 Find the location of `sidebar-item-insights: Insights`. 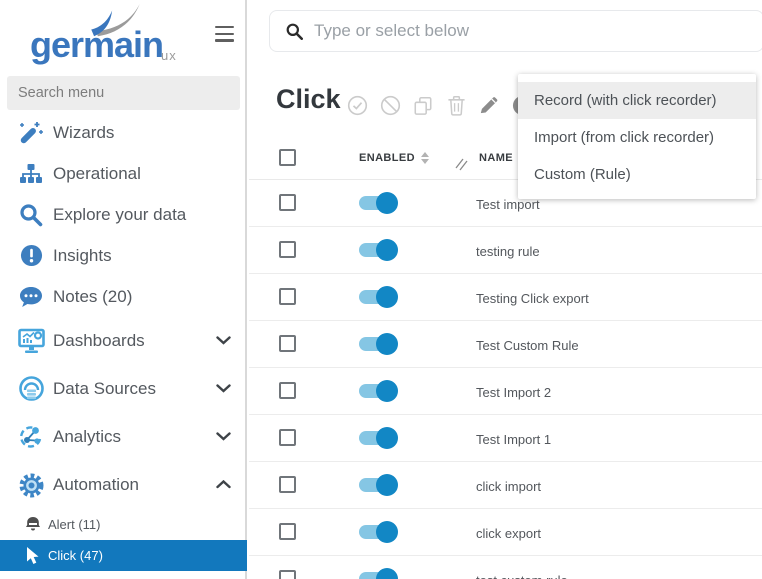

sidebar-item-insights: Insights is located at coordinates (123, 255).